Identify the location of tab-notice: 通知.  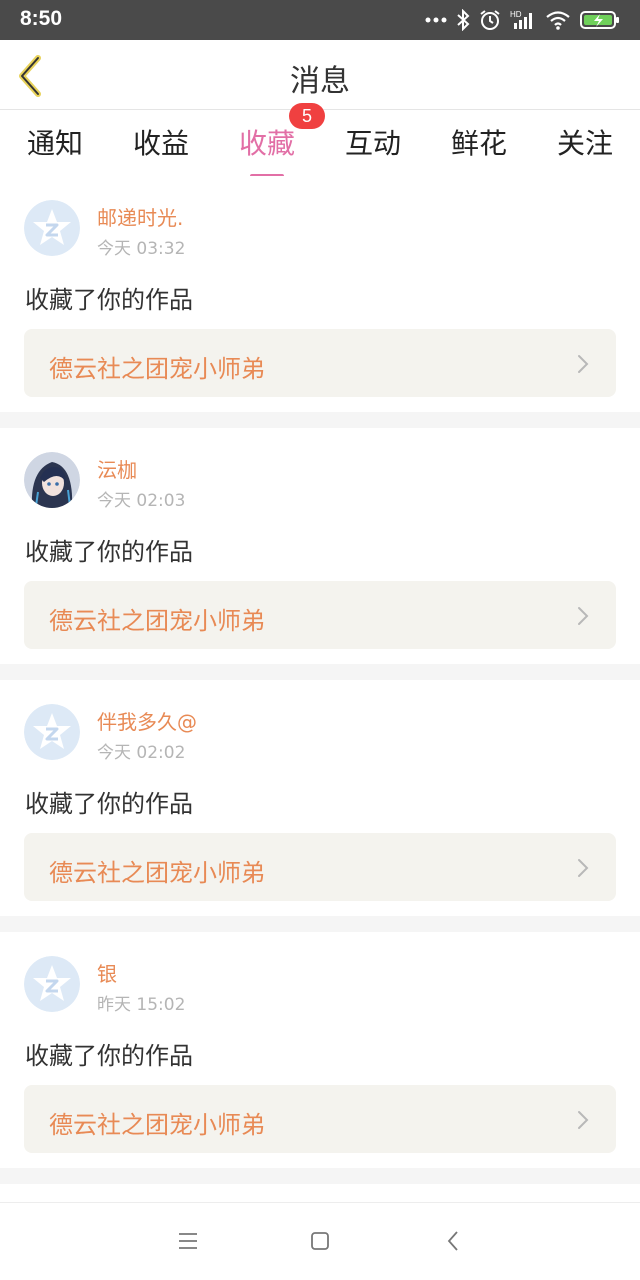
(55, 142).